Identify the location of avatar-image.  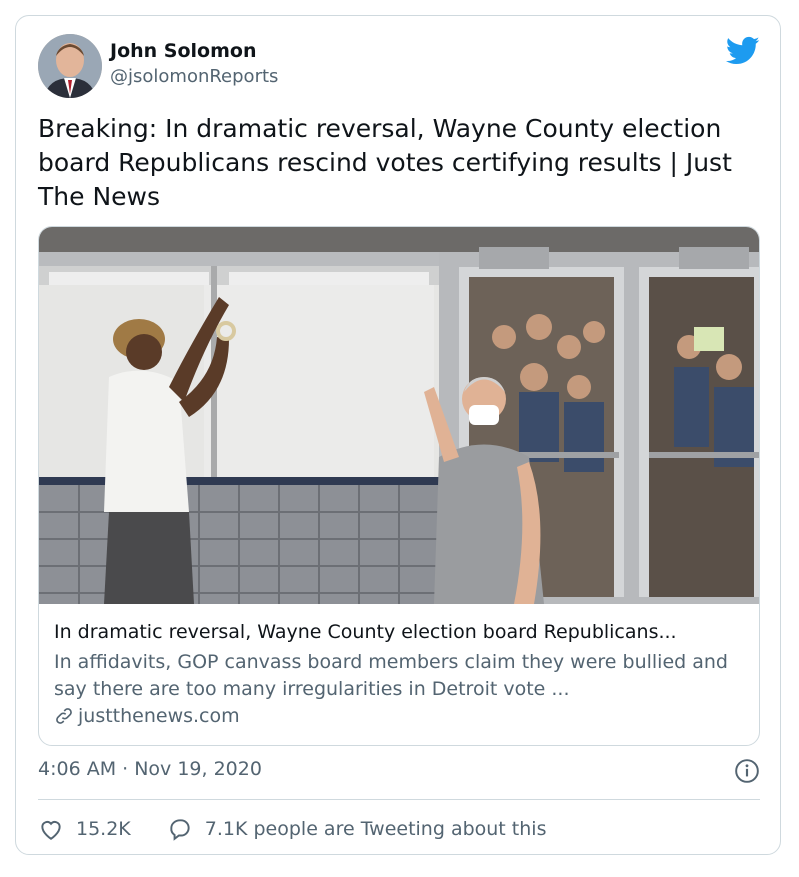
(70, 66).